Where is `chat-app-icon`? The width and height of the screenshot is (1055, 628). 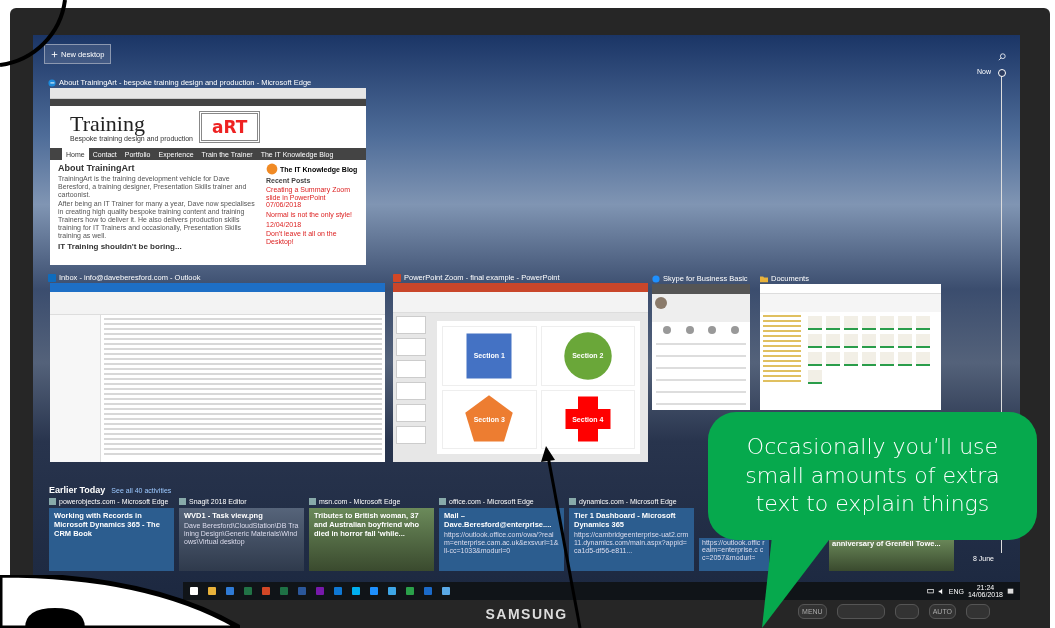
chat-app-icon is located at coordinates (656, 278).